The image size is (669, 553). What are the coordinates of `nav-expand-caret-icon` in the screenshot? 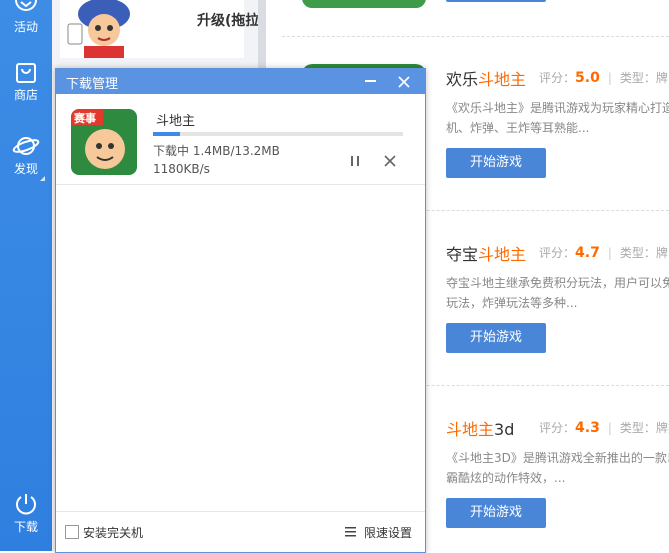 It's located at (42, 178).